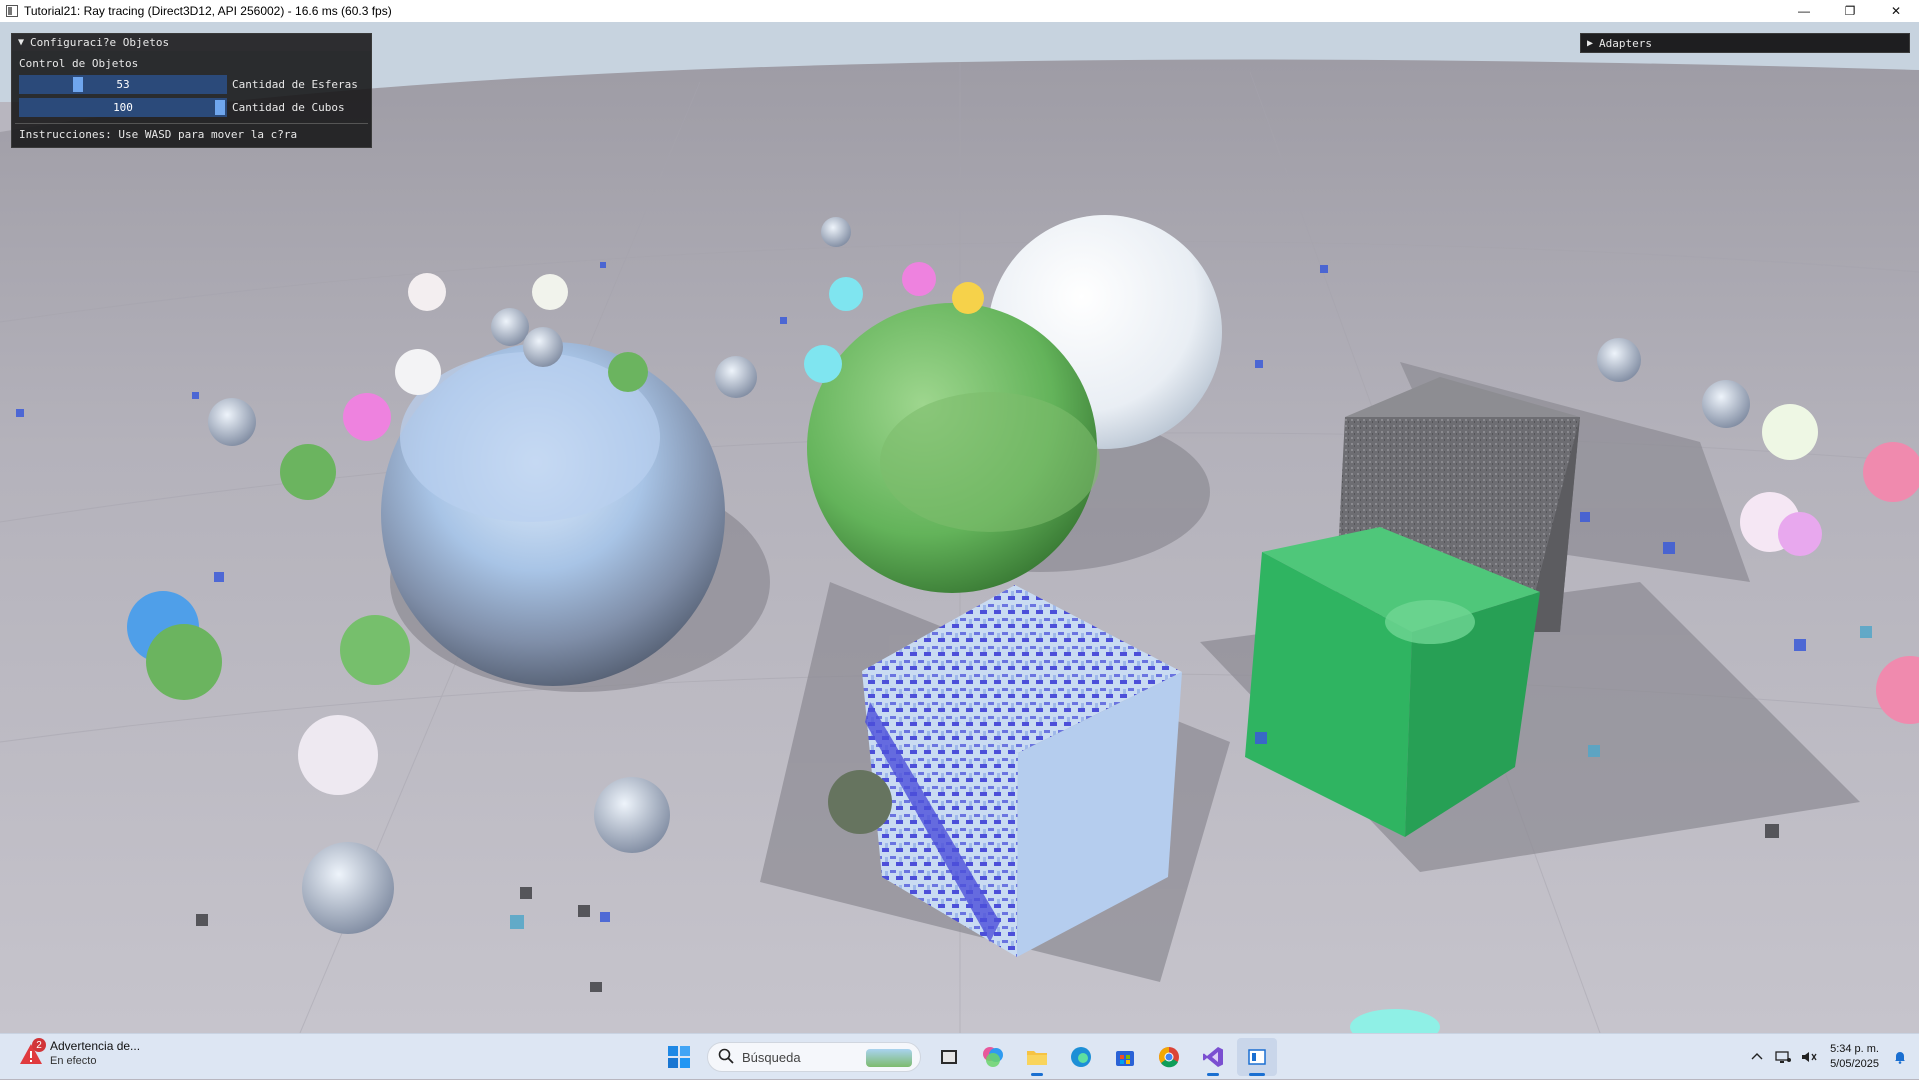 This screenshot has width=1919, height=1080. I want to click on adapters-panel: ▶ Adapters, so click(1745, 43).